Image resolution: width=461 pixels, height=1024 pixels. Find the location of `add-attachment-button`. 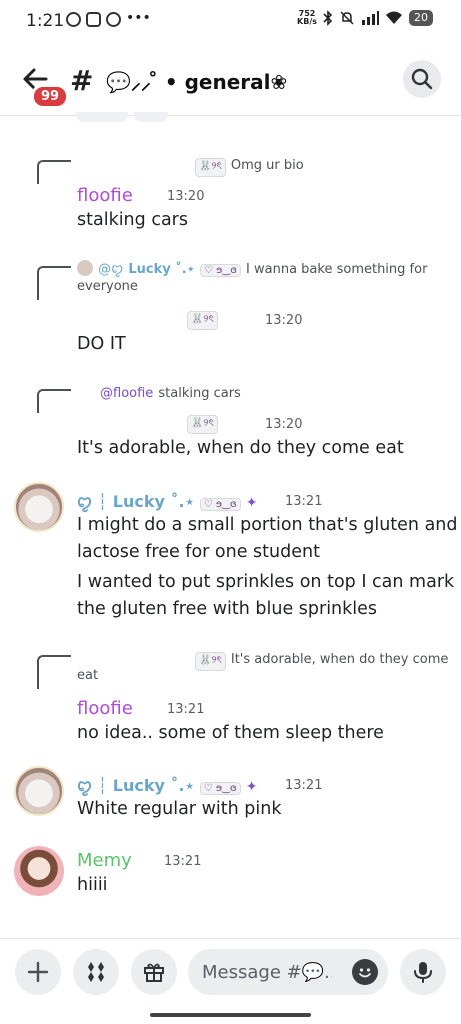

add-attachment-button is located at coordinates (38, 972).